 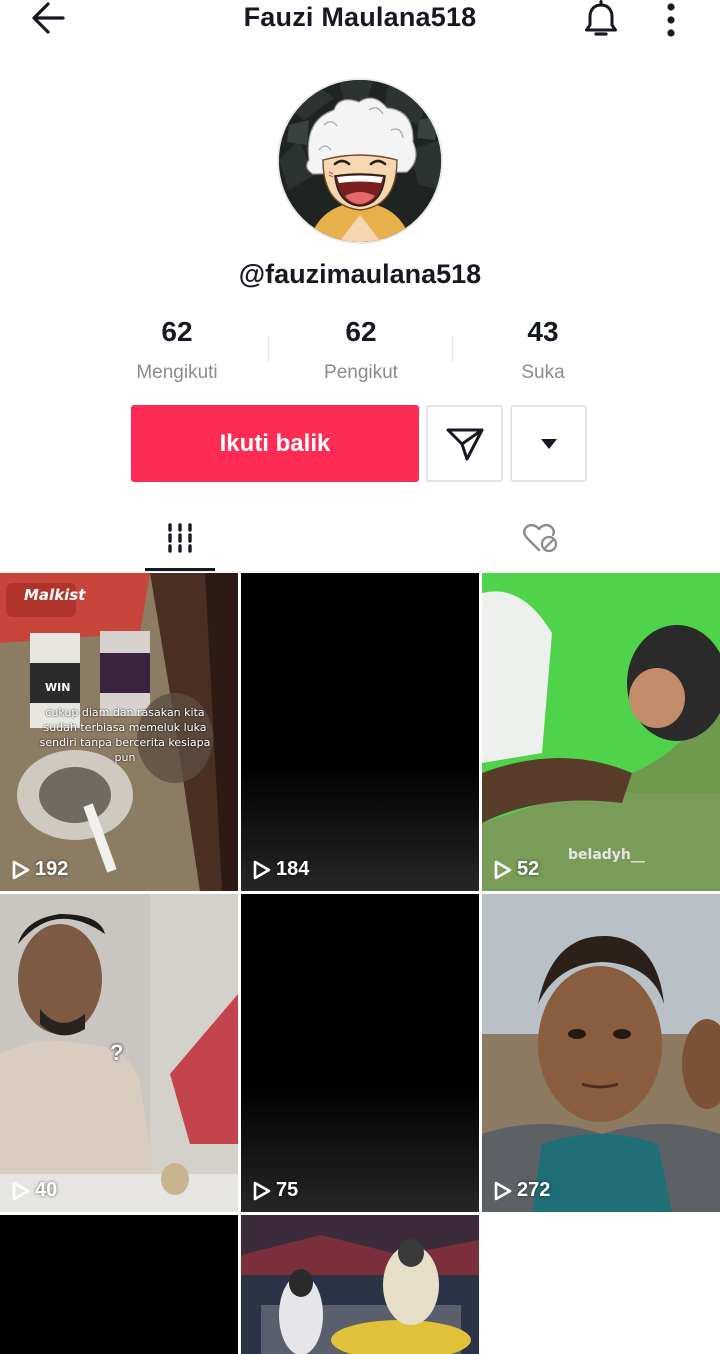 I want to click on view-count-value: 184, so click(x=293, y=869).